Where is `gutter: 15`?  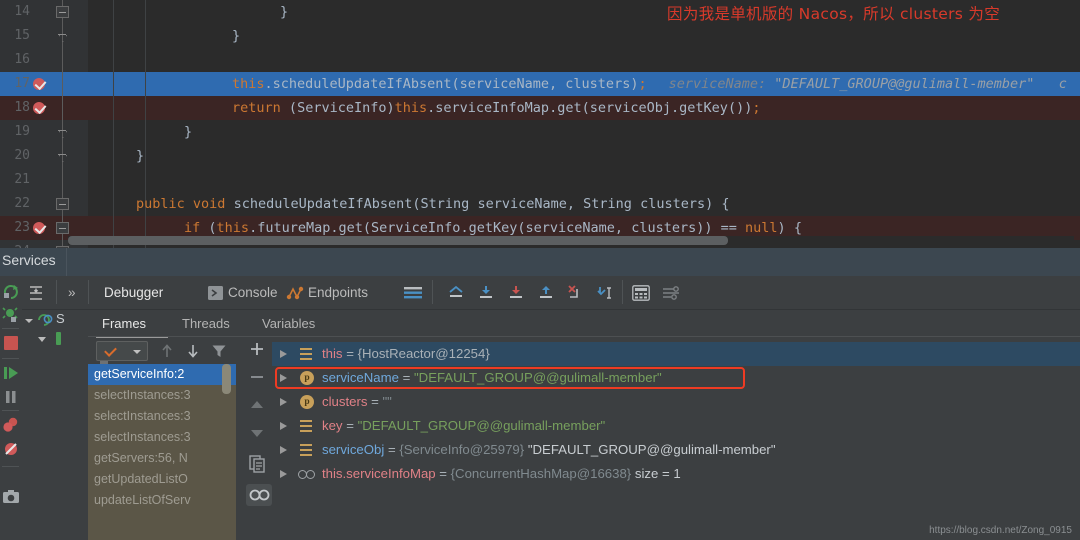
gutter: 15 is located at coordinates (44, 36).